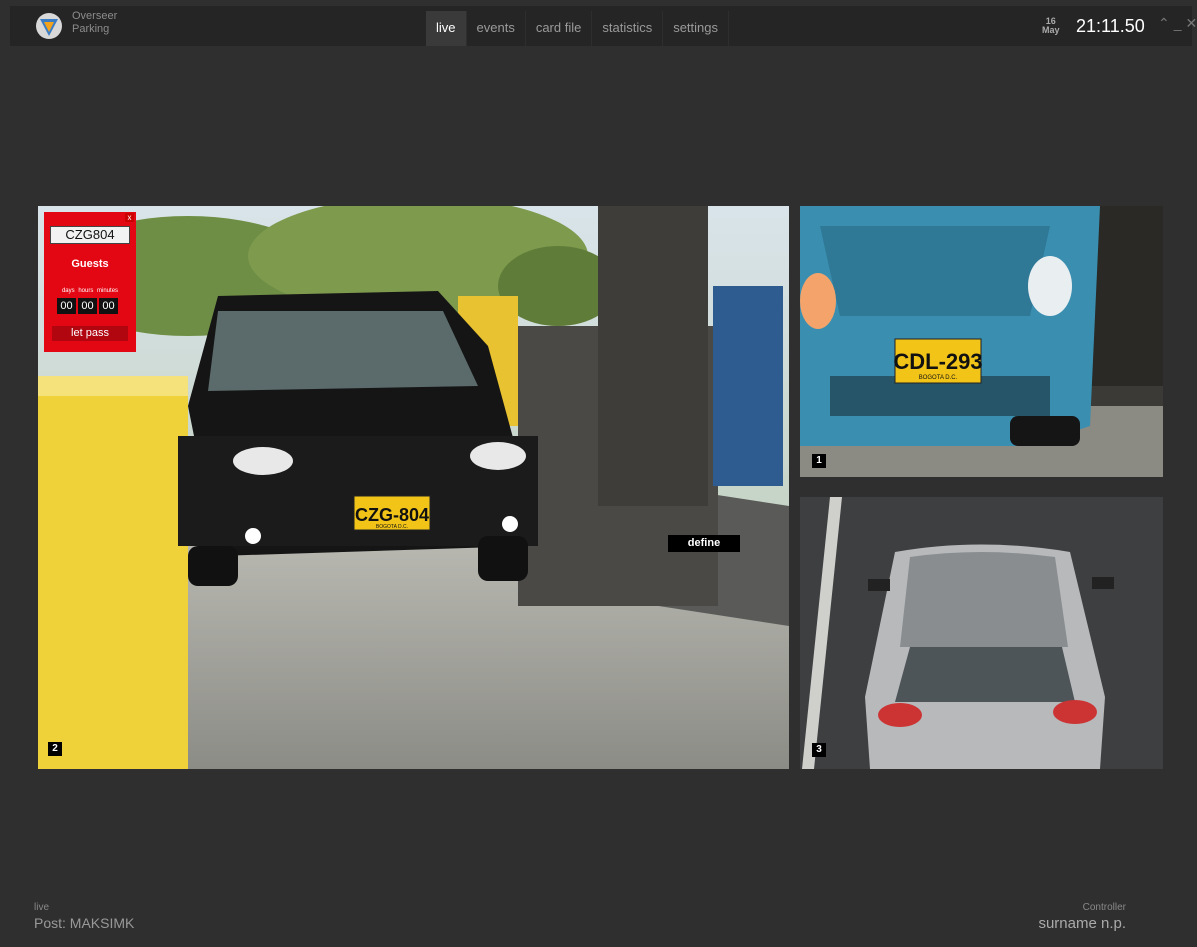 Image resolution: width=1197 pixels, height=947 pixels. What do you see at coordinates (86, 291) in the screenshot?
I see `unit-hours: hours` at bounding box center [86, 291].